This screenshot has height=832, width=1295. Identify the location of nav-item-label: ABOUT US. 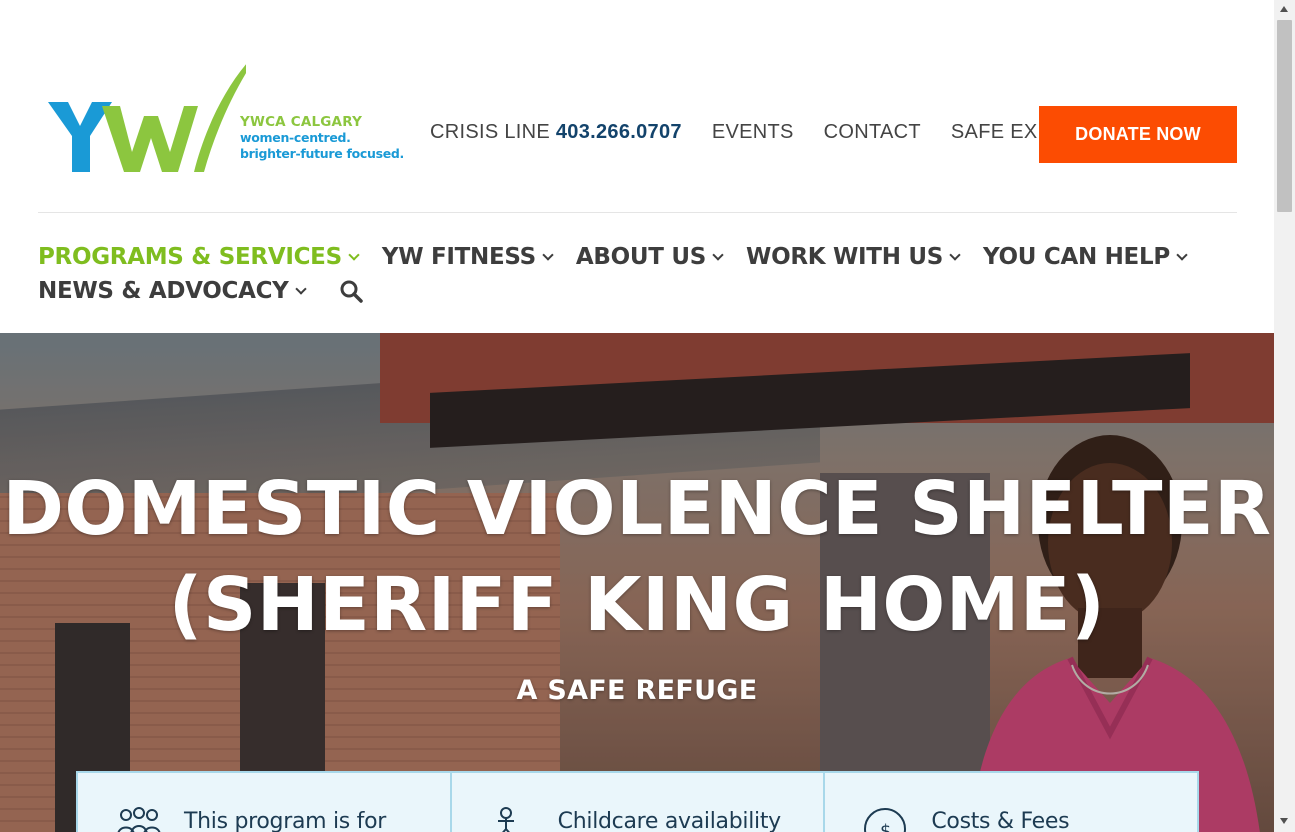
(641, 257).